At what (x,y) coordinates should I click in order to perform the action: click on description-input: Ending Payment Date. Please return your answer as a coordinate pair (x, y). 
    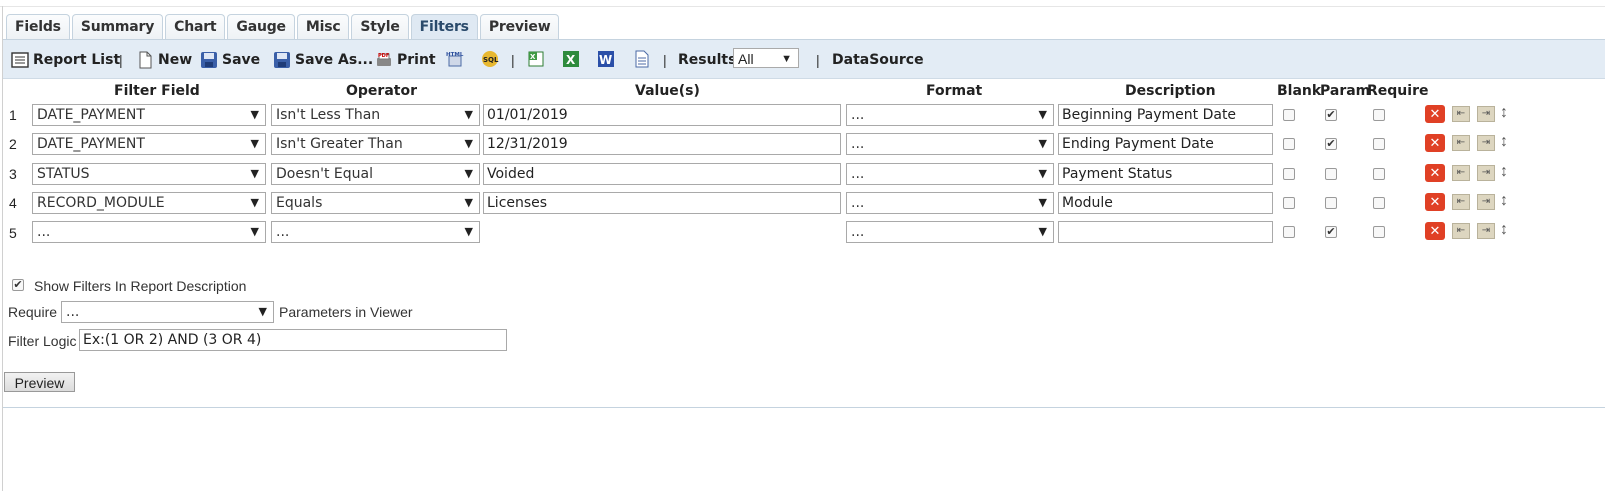
    Looking at the image, I should click on (1165, 144).